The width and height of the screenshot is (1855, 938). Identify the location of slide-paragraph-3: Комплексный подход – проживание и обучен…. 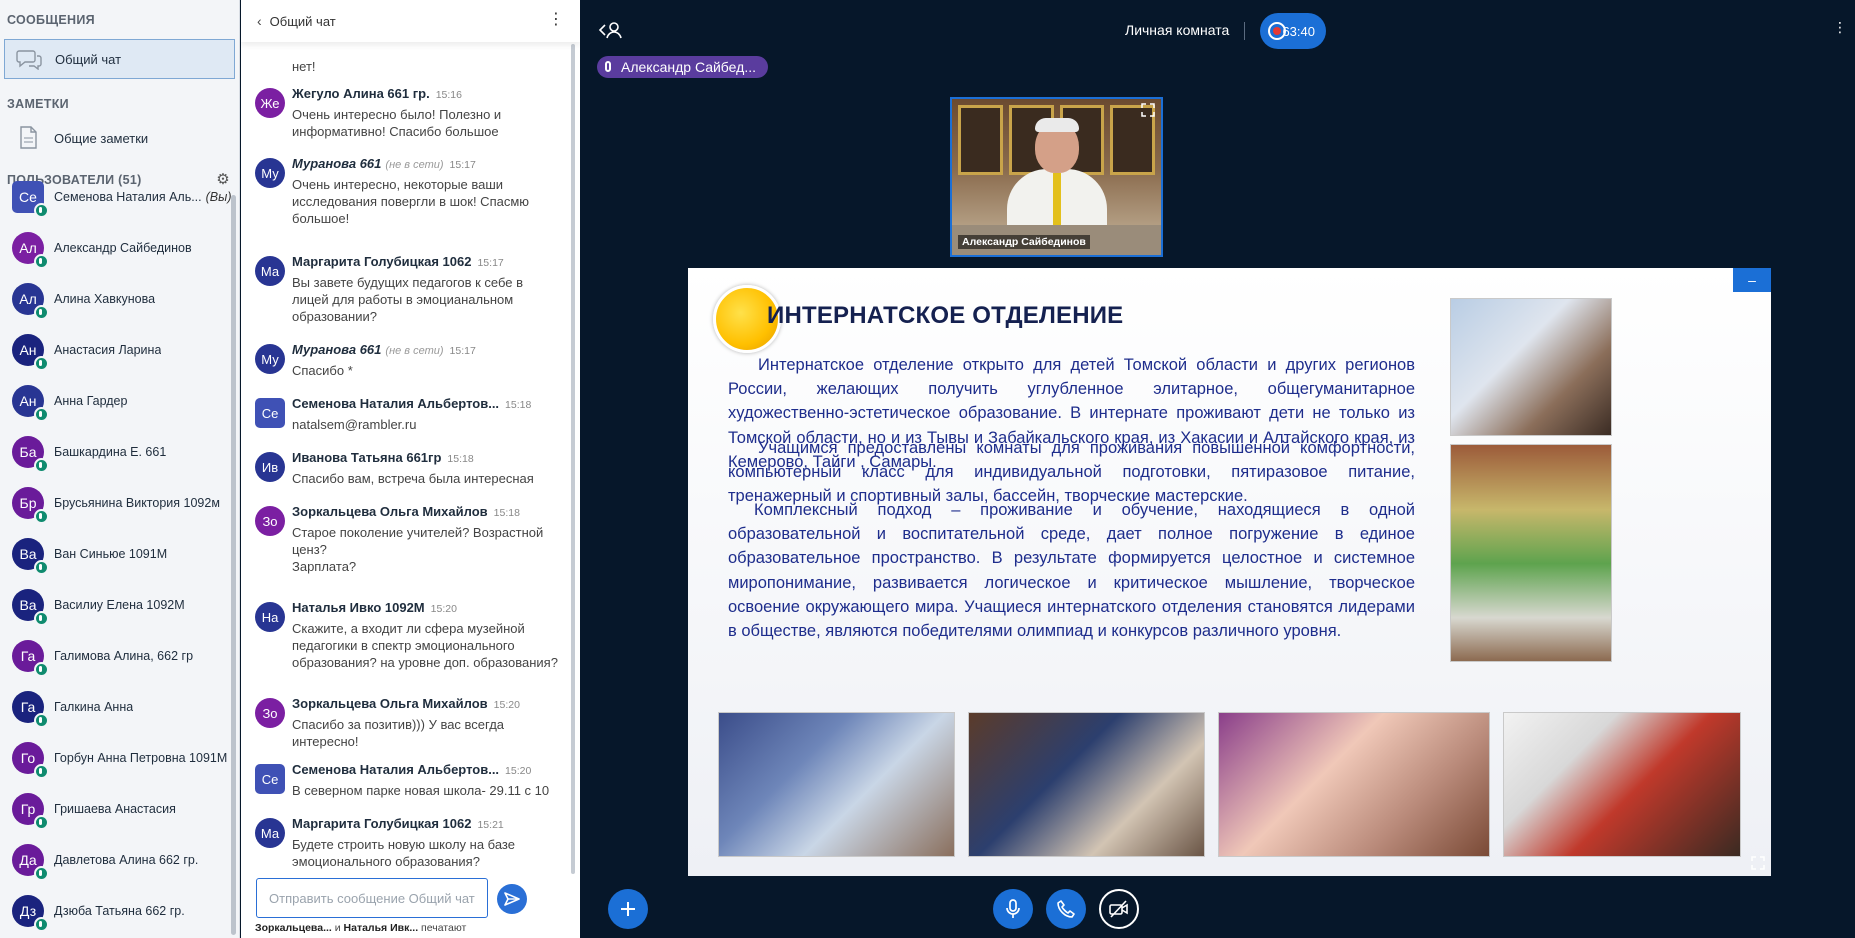
(1071, 571).